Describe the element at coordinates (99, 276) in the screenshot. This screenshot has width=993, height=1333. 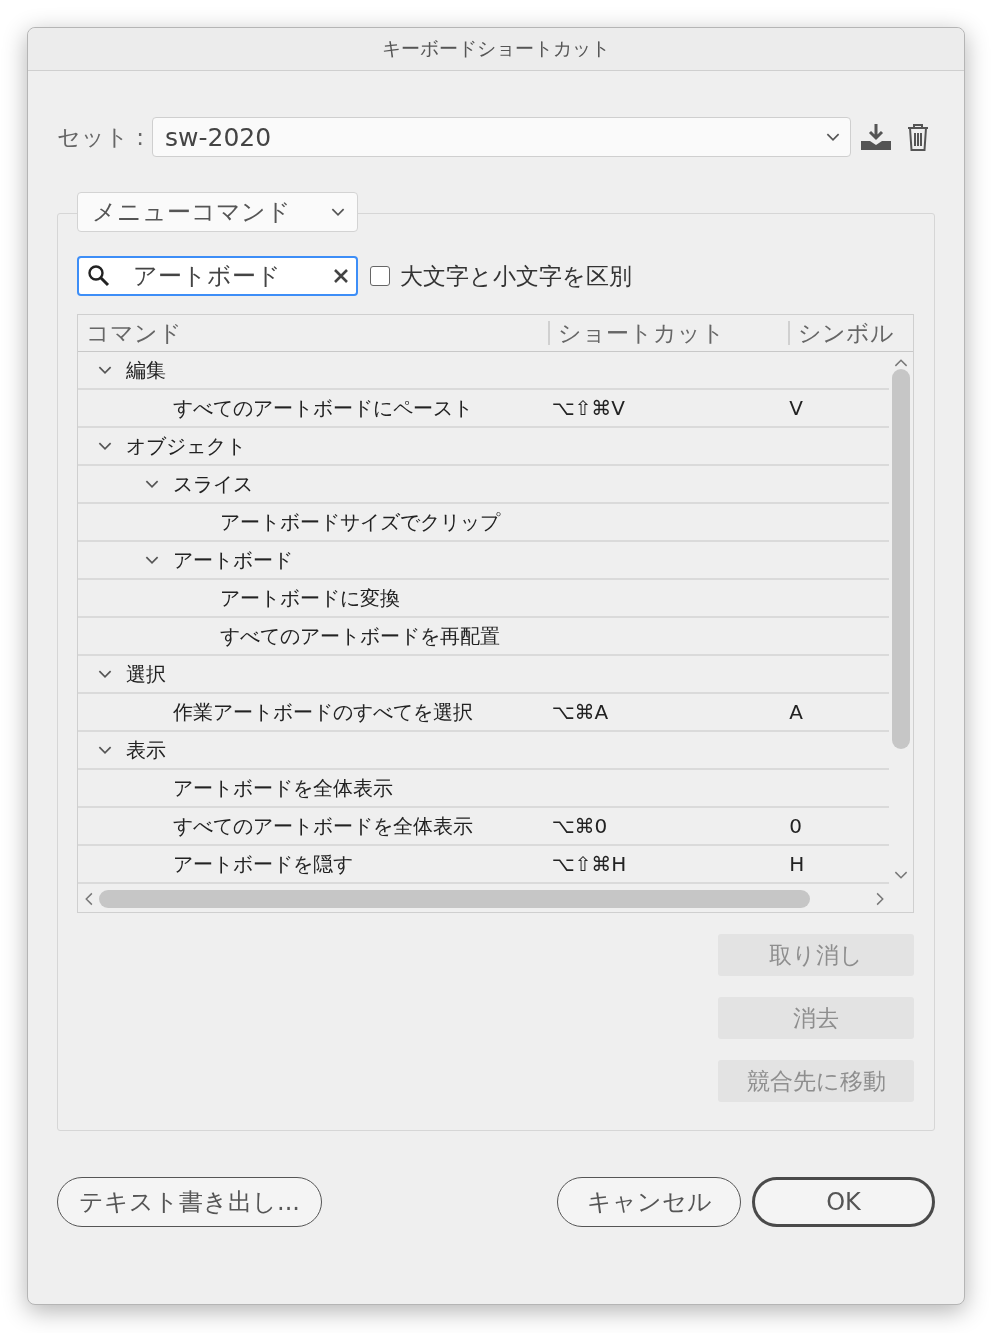
I see `search-icon` at that location.